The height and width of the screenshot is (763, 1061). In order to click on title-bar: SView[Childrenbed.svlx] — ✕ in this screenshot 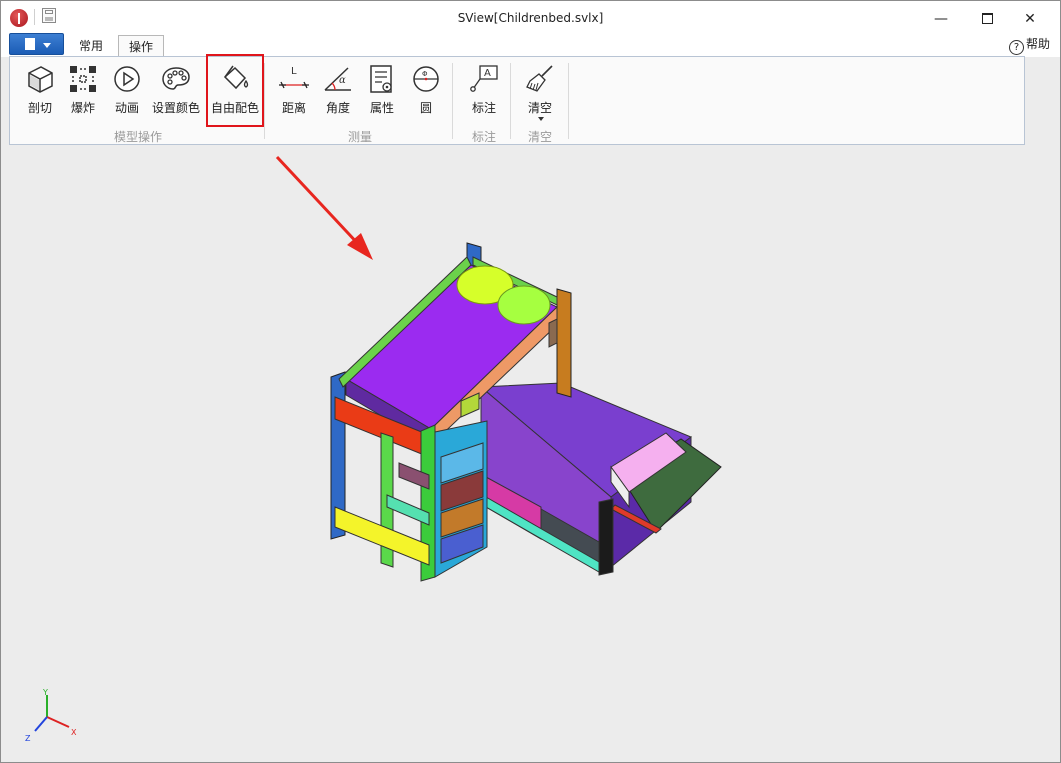, I will do `click(530, 17)`.